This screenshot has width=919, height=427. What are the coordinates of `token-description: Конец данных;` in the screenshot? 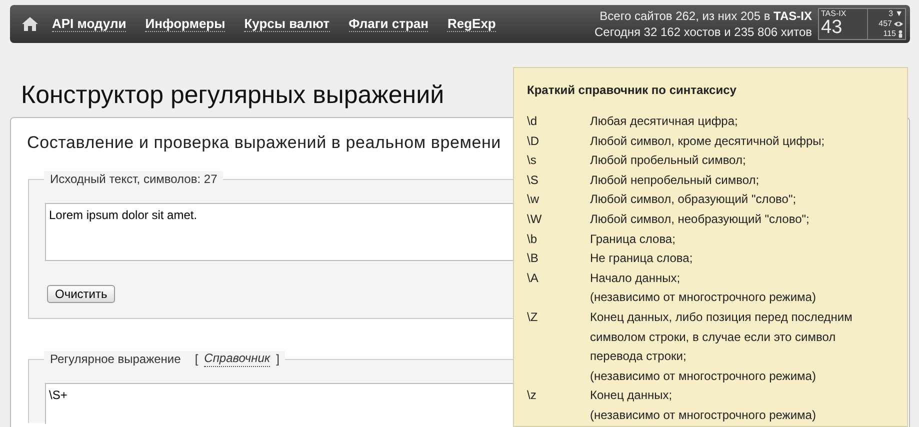 It's located at (632, 395).